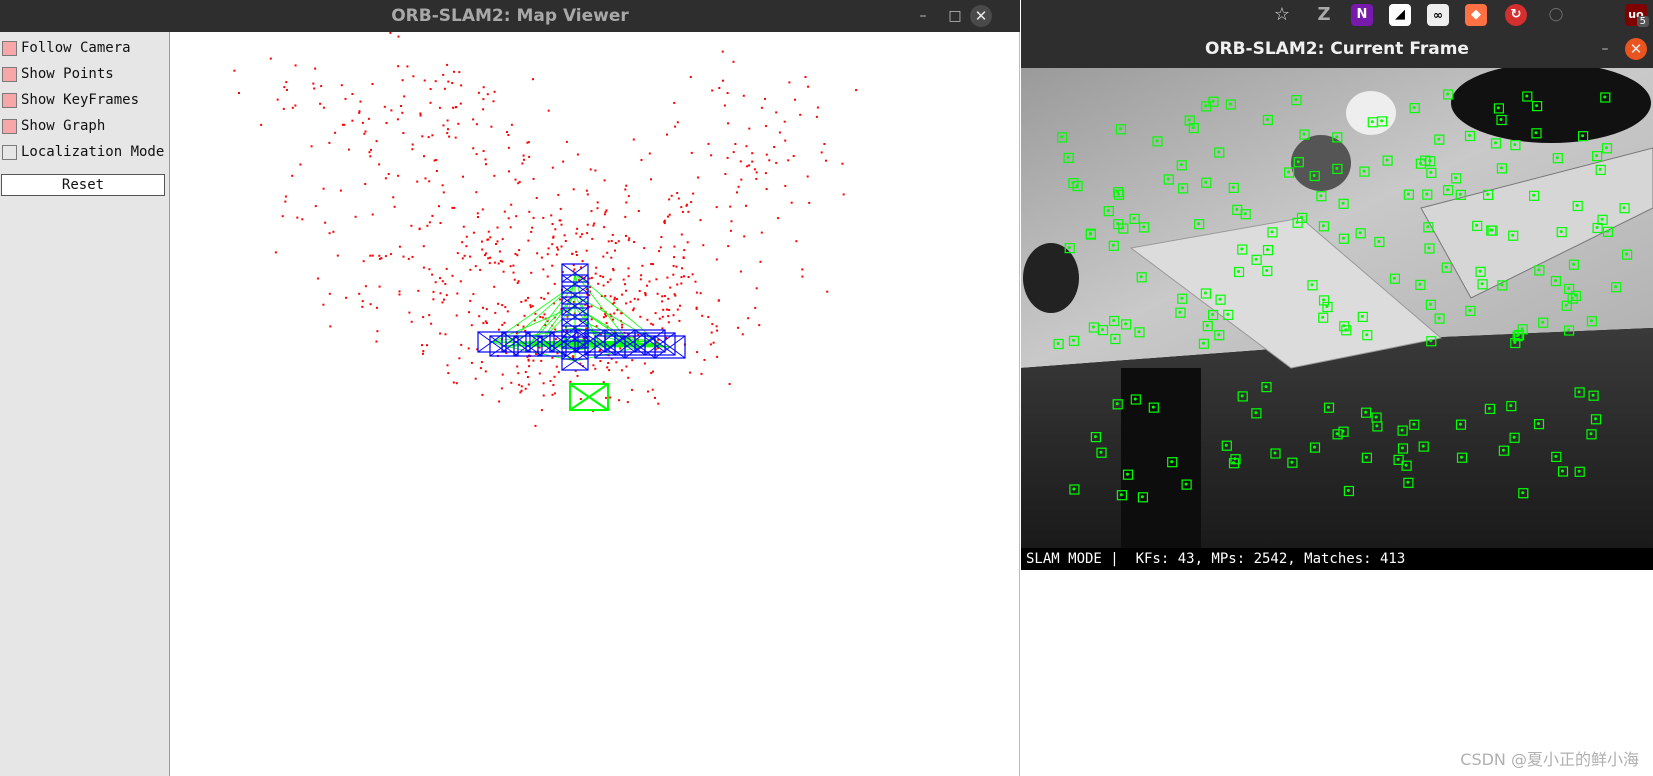  What do you see at coordinates (510, 16) in the screenshot?
I see `map-viewer-titlebar: ORB-SLAM2: Map Viewer – □ ✕` at bounding box center [510, 16].